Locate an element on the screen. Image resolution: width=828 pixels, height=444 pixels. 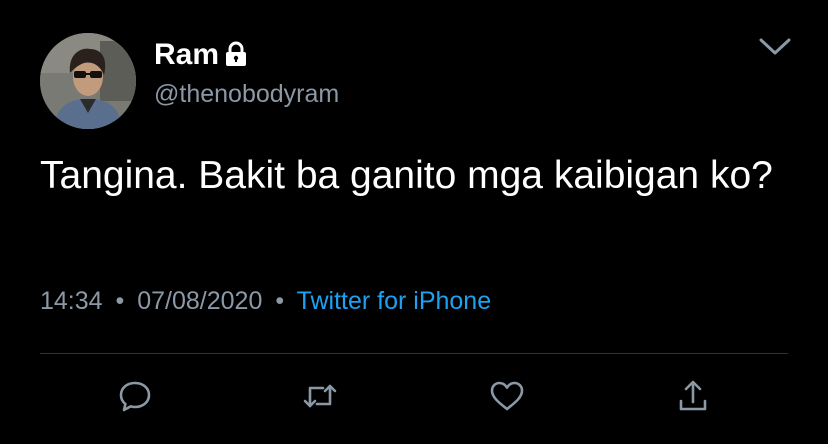
tweet-time: 14:34 is located at coordinates (71, 301).